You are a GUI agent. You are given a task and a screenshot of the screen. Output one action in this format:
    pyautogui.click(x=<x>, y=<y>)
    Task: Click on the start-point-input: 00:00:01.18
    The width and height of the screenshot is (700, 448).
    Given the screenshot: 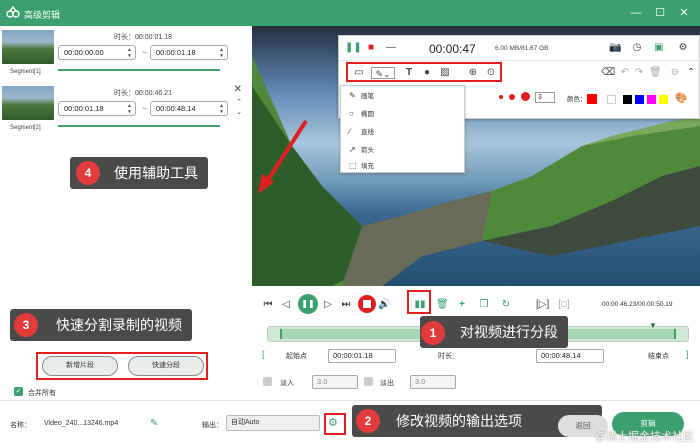 What is the action you would take?
    pyautogui.click(x=362, y=356)
    